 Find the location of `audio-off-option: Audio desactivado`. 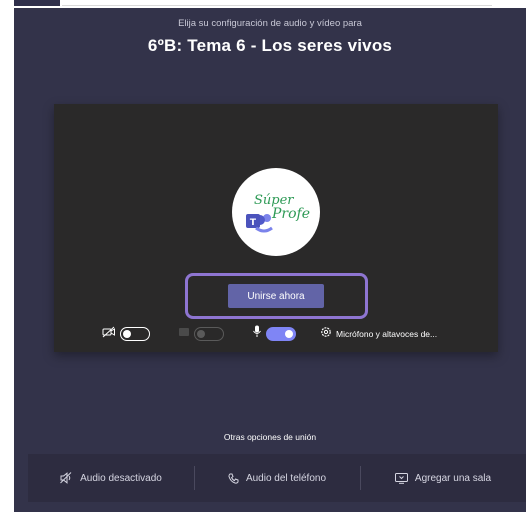

audio-off-option: Audio desactivado is located at coordinates (111, 478).